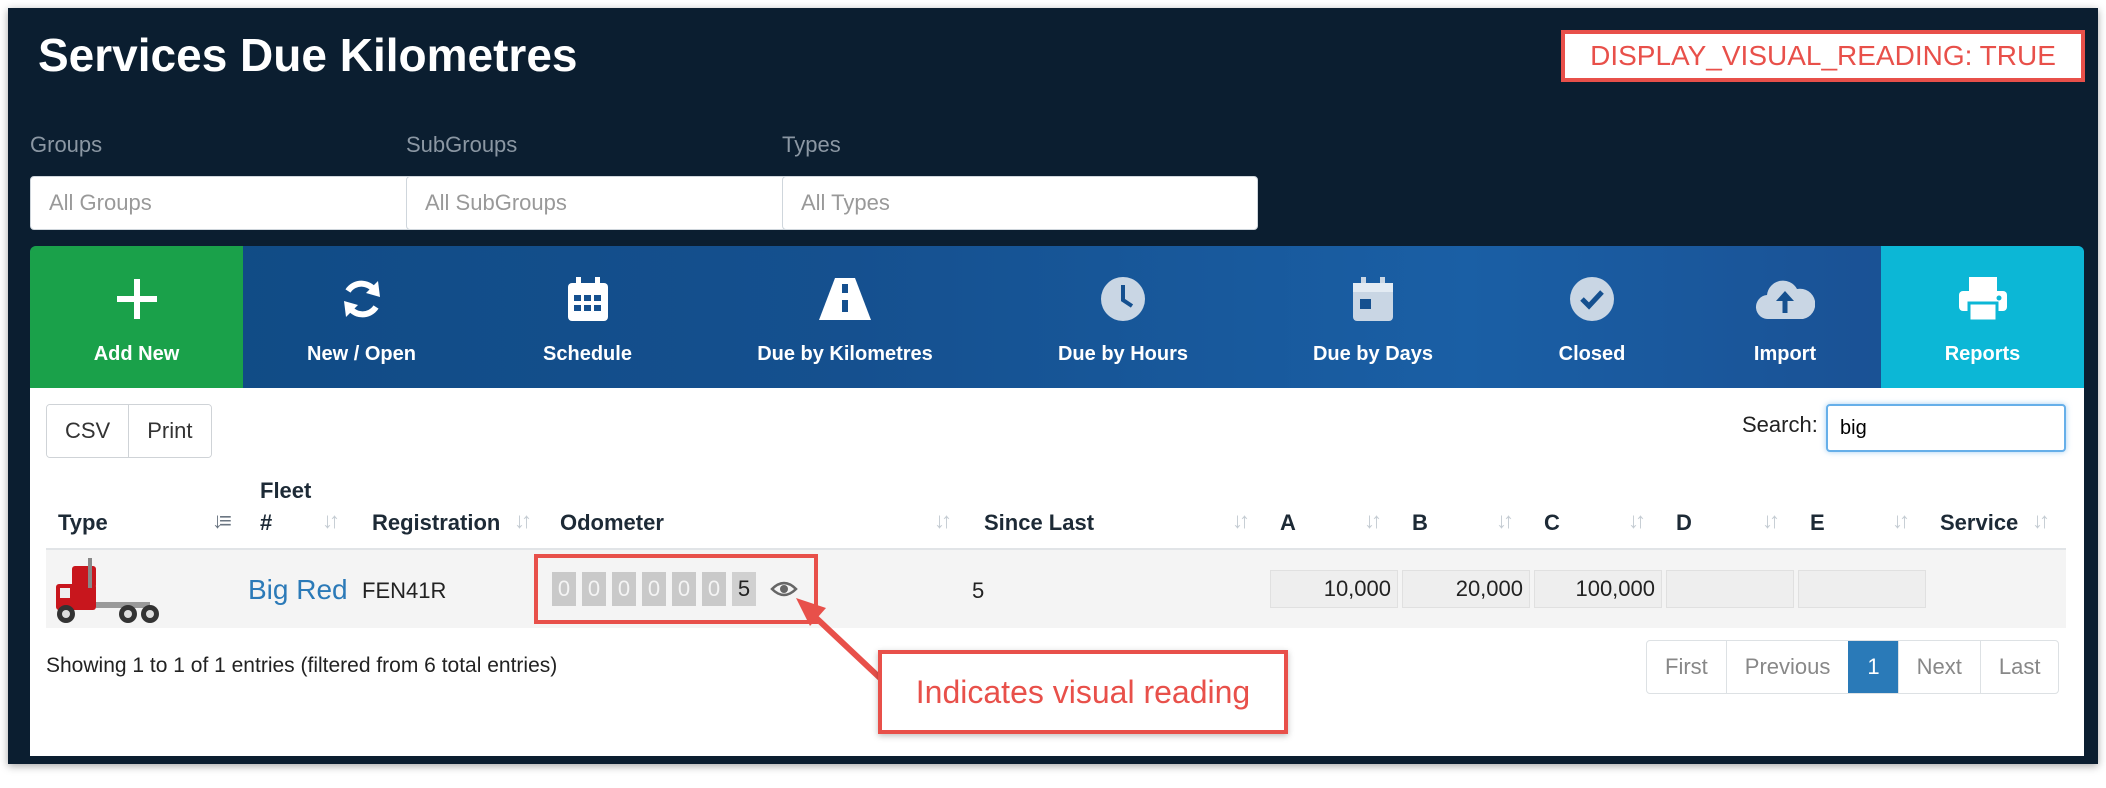 The image size is (2106, 788). Describe the element at coordinates (1592, 353) in the screenshot. I see `closed-label: Closed` at that location.